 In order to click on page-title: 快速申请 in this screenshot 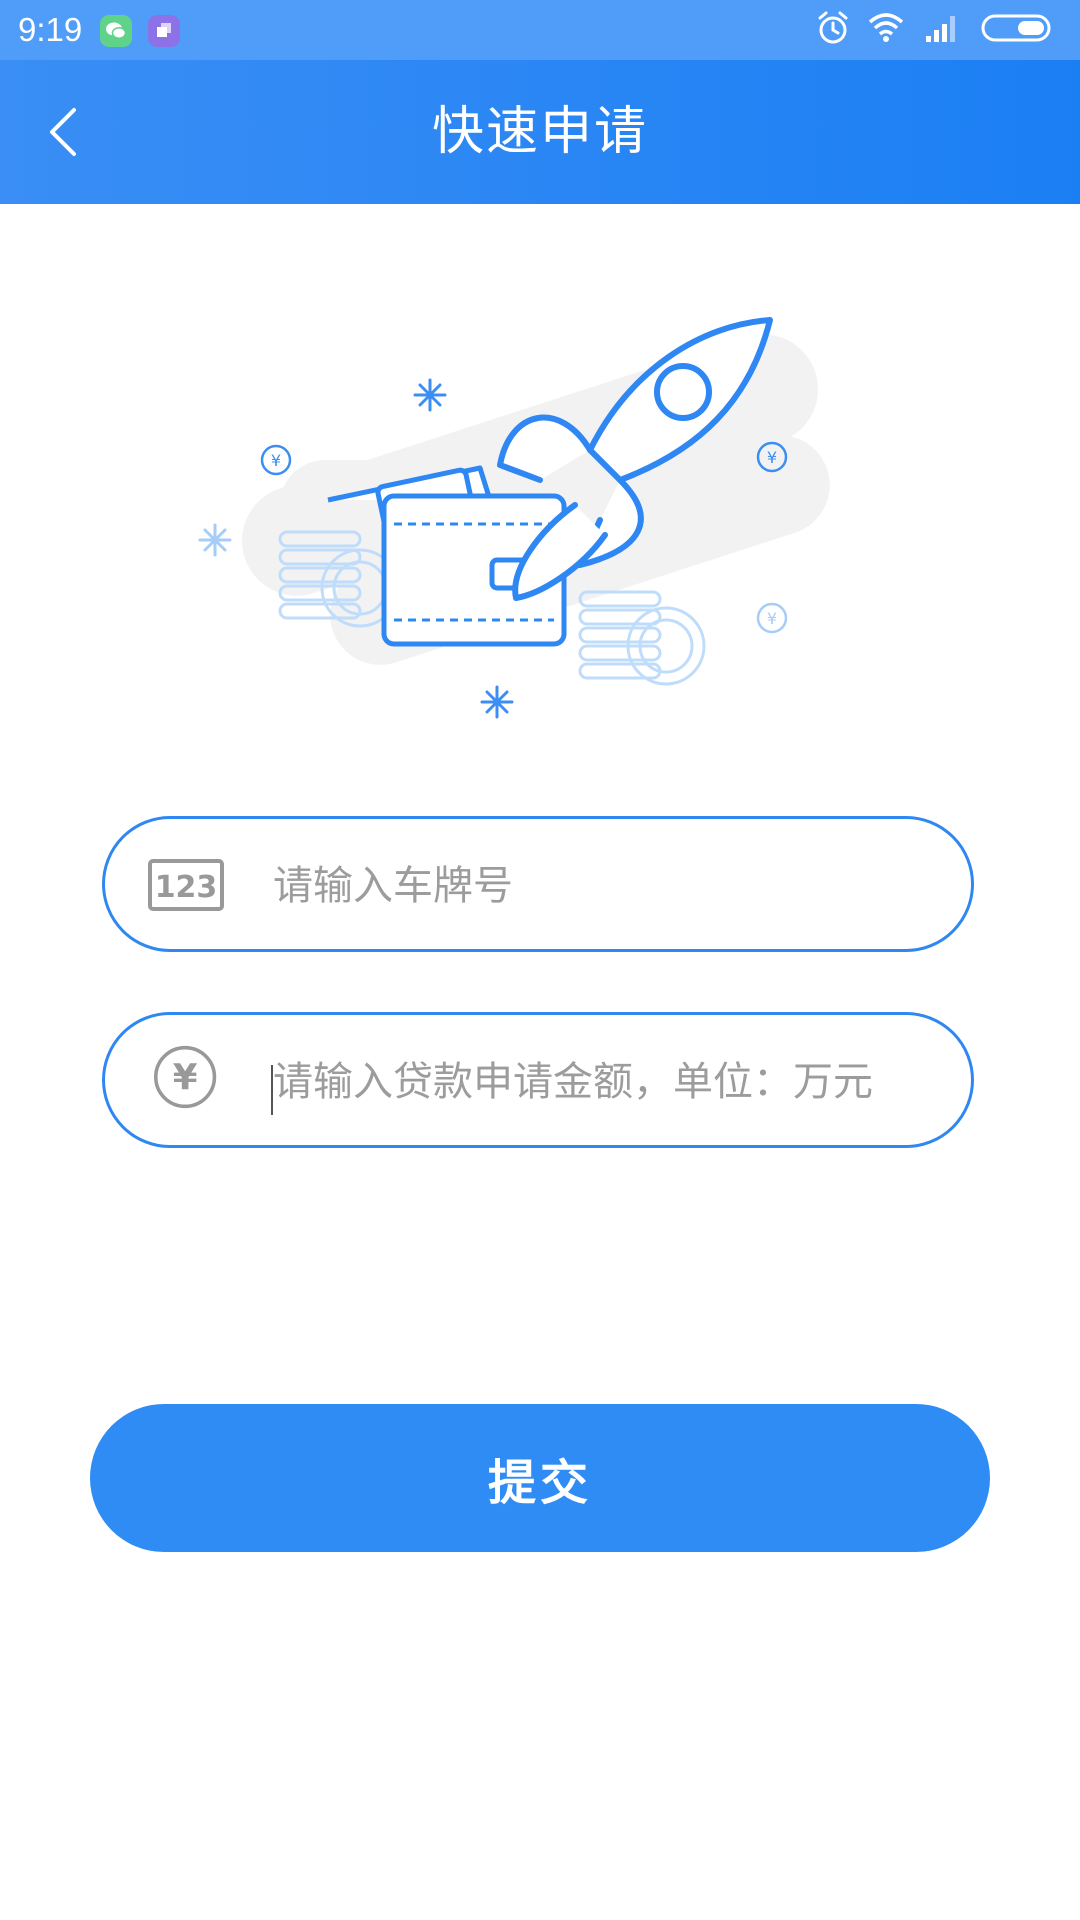, I will do `click(539, 132)`.